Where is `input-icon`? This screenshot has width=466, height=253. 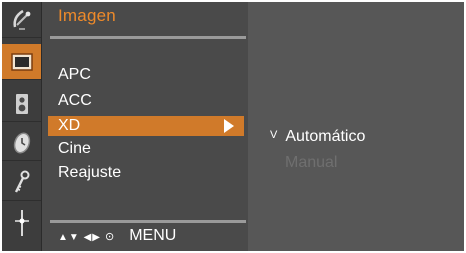
input-icon is located at coordinates (21, 222).